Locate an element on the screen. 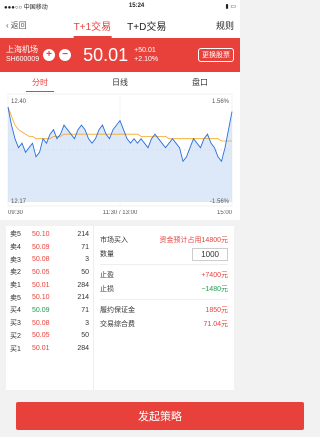  y-bottom-label: 12.17 is located at coordinates (19, 202).